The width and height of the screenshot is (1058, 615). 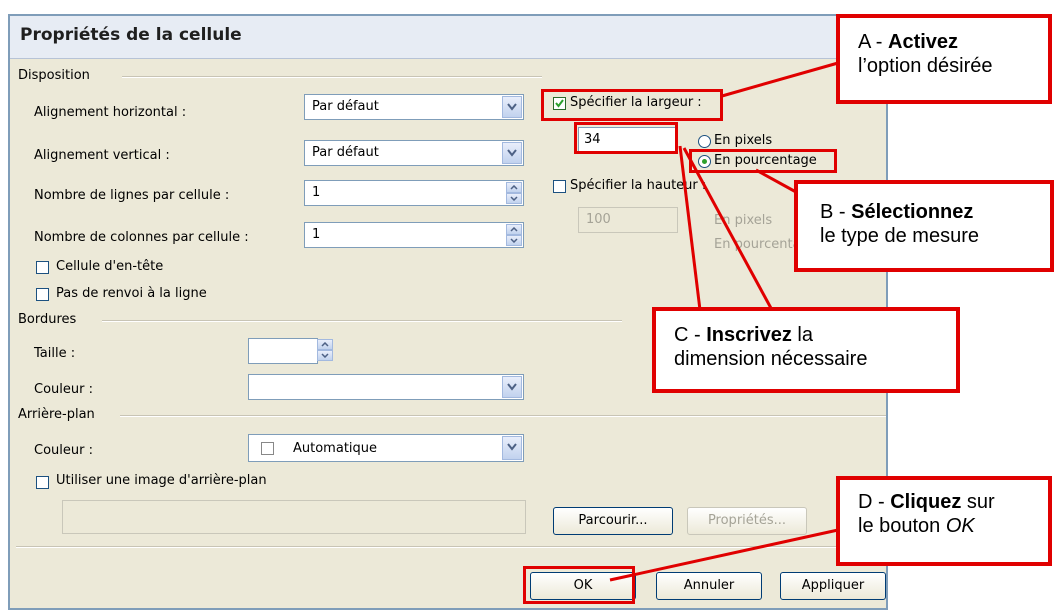 I want to click on connector-a, so click(x=780, y=79).